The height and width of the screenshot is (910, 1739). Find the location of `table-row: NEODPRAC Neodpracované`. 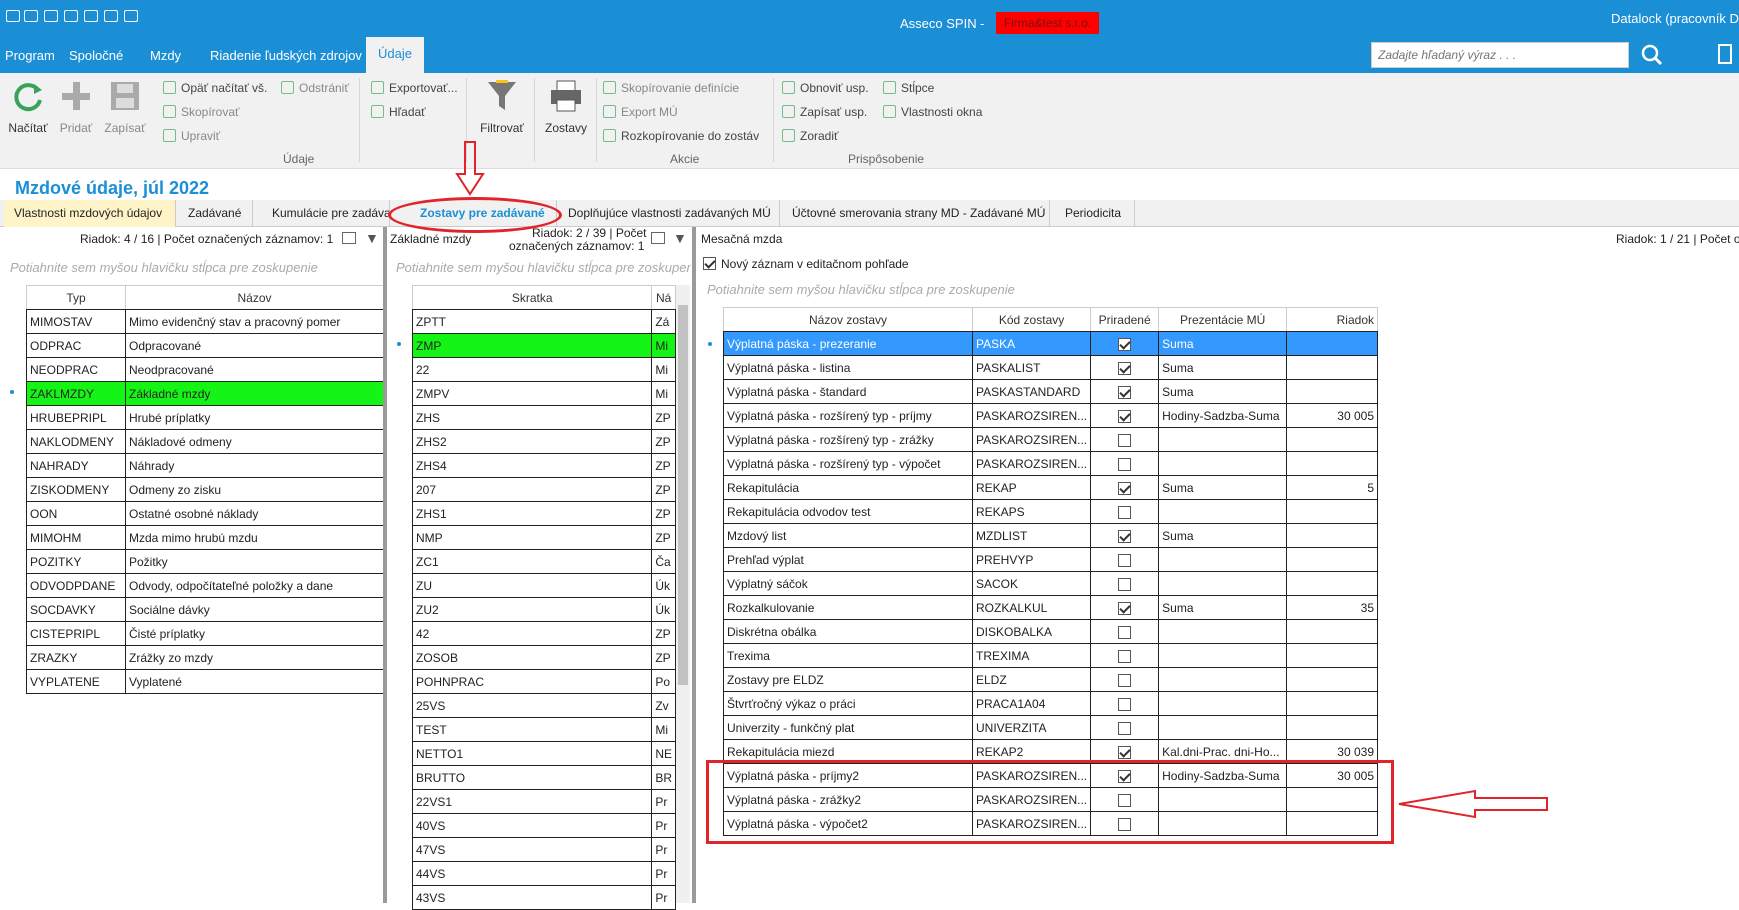

table-row: NEODPRAC Neodpracované is located at coordinates (205, 369).